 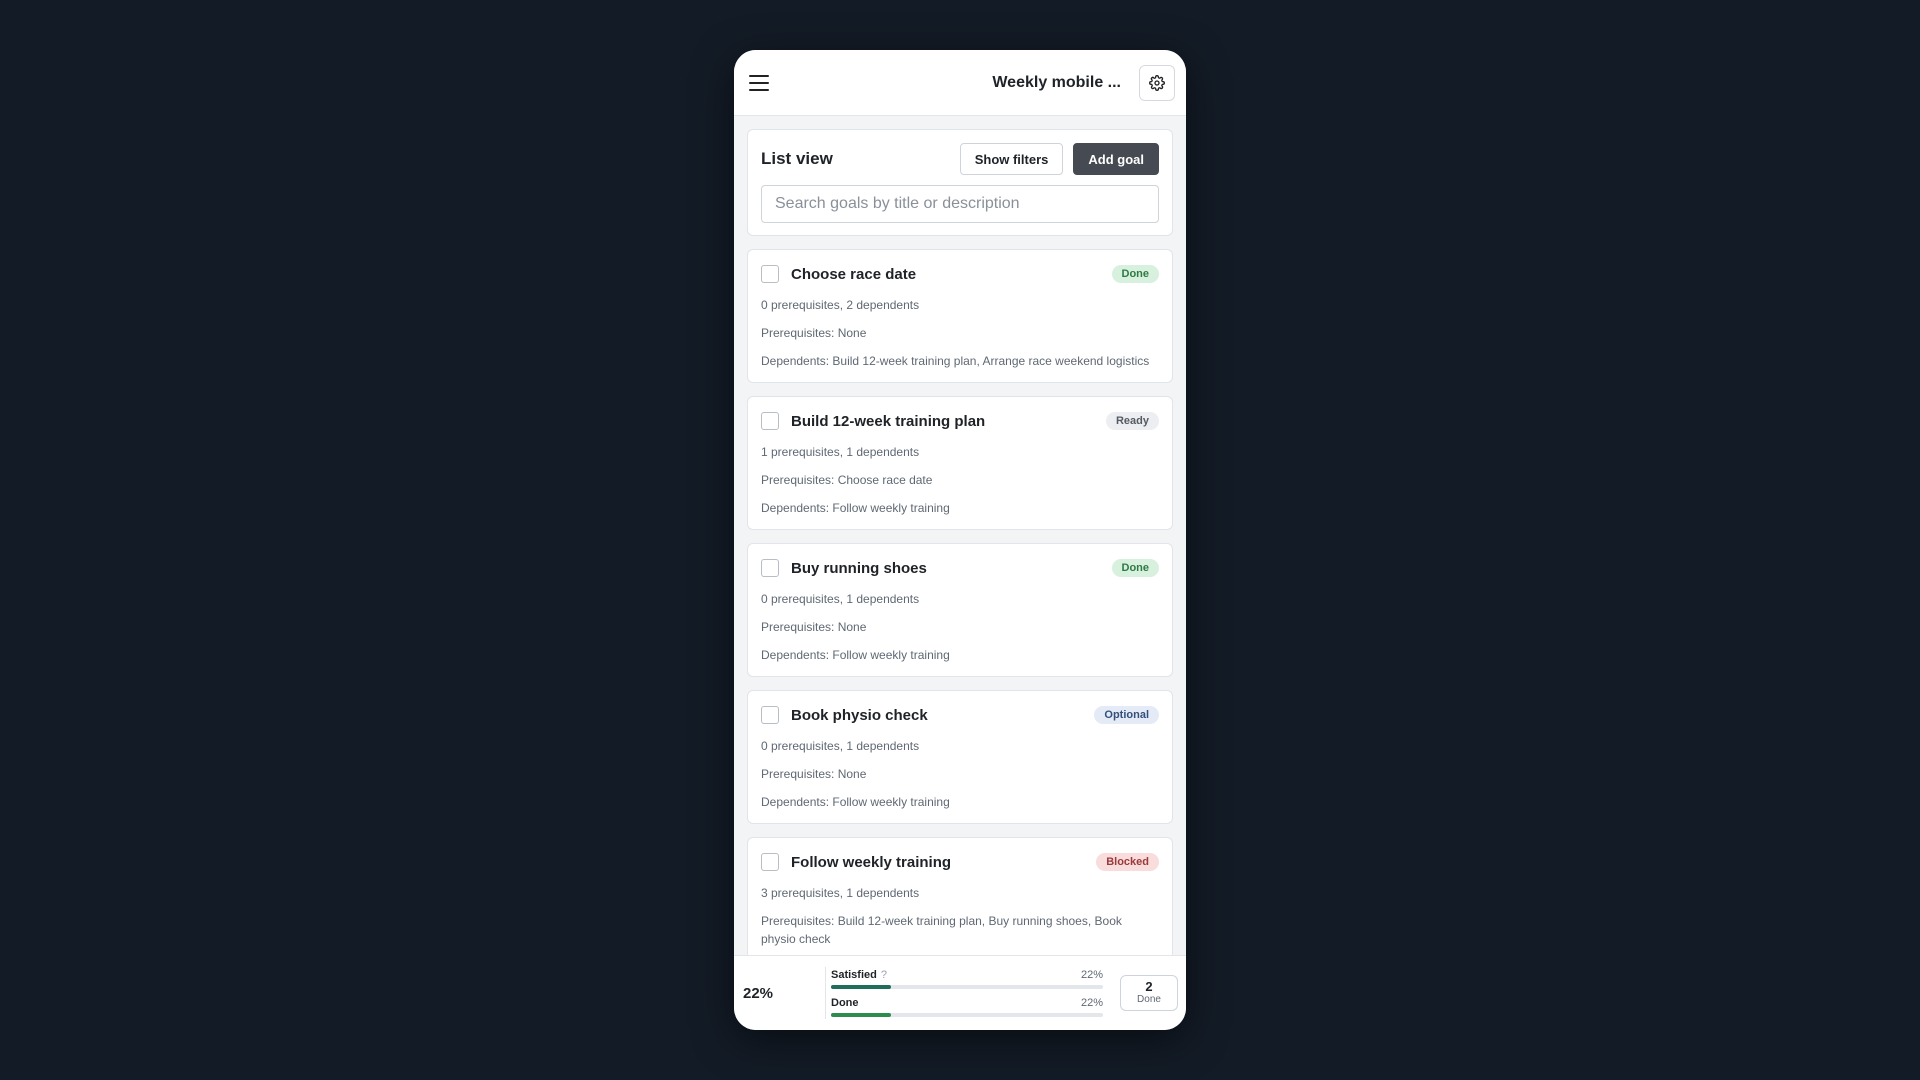 I want to click on status-badge: Optional, so click(x=1126, y=715).